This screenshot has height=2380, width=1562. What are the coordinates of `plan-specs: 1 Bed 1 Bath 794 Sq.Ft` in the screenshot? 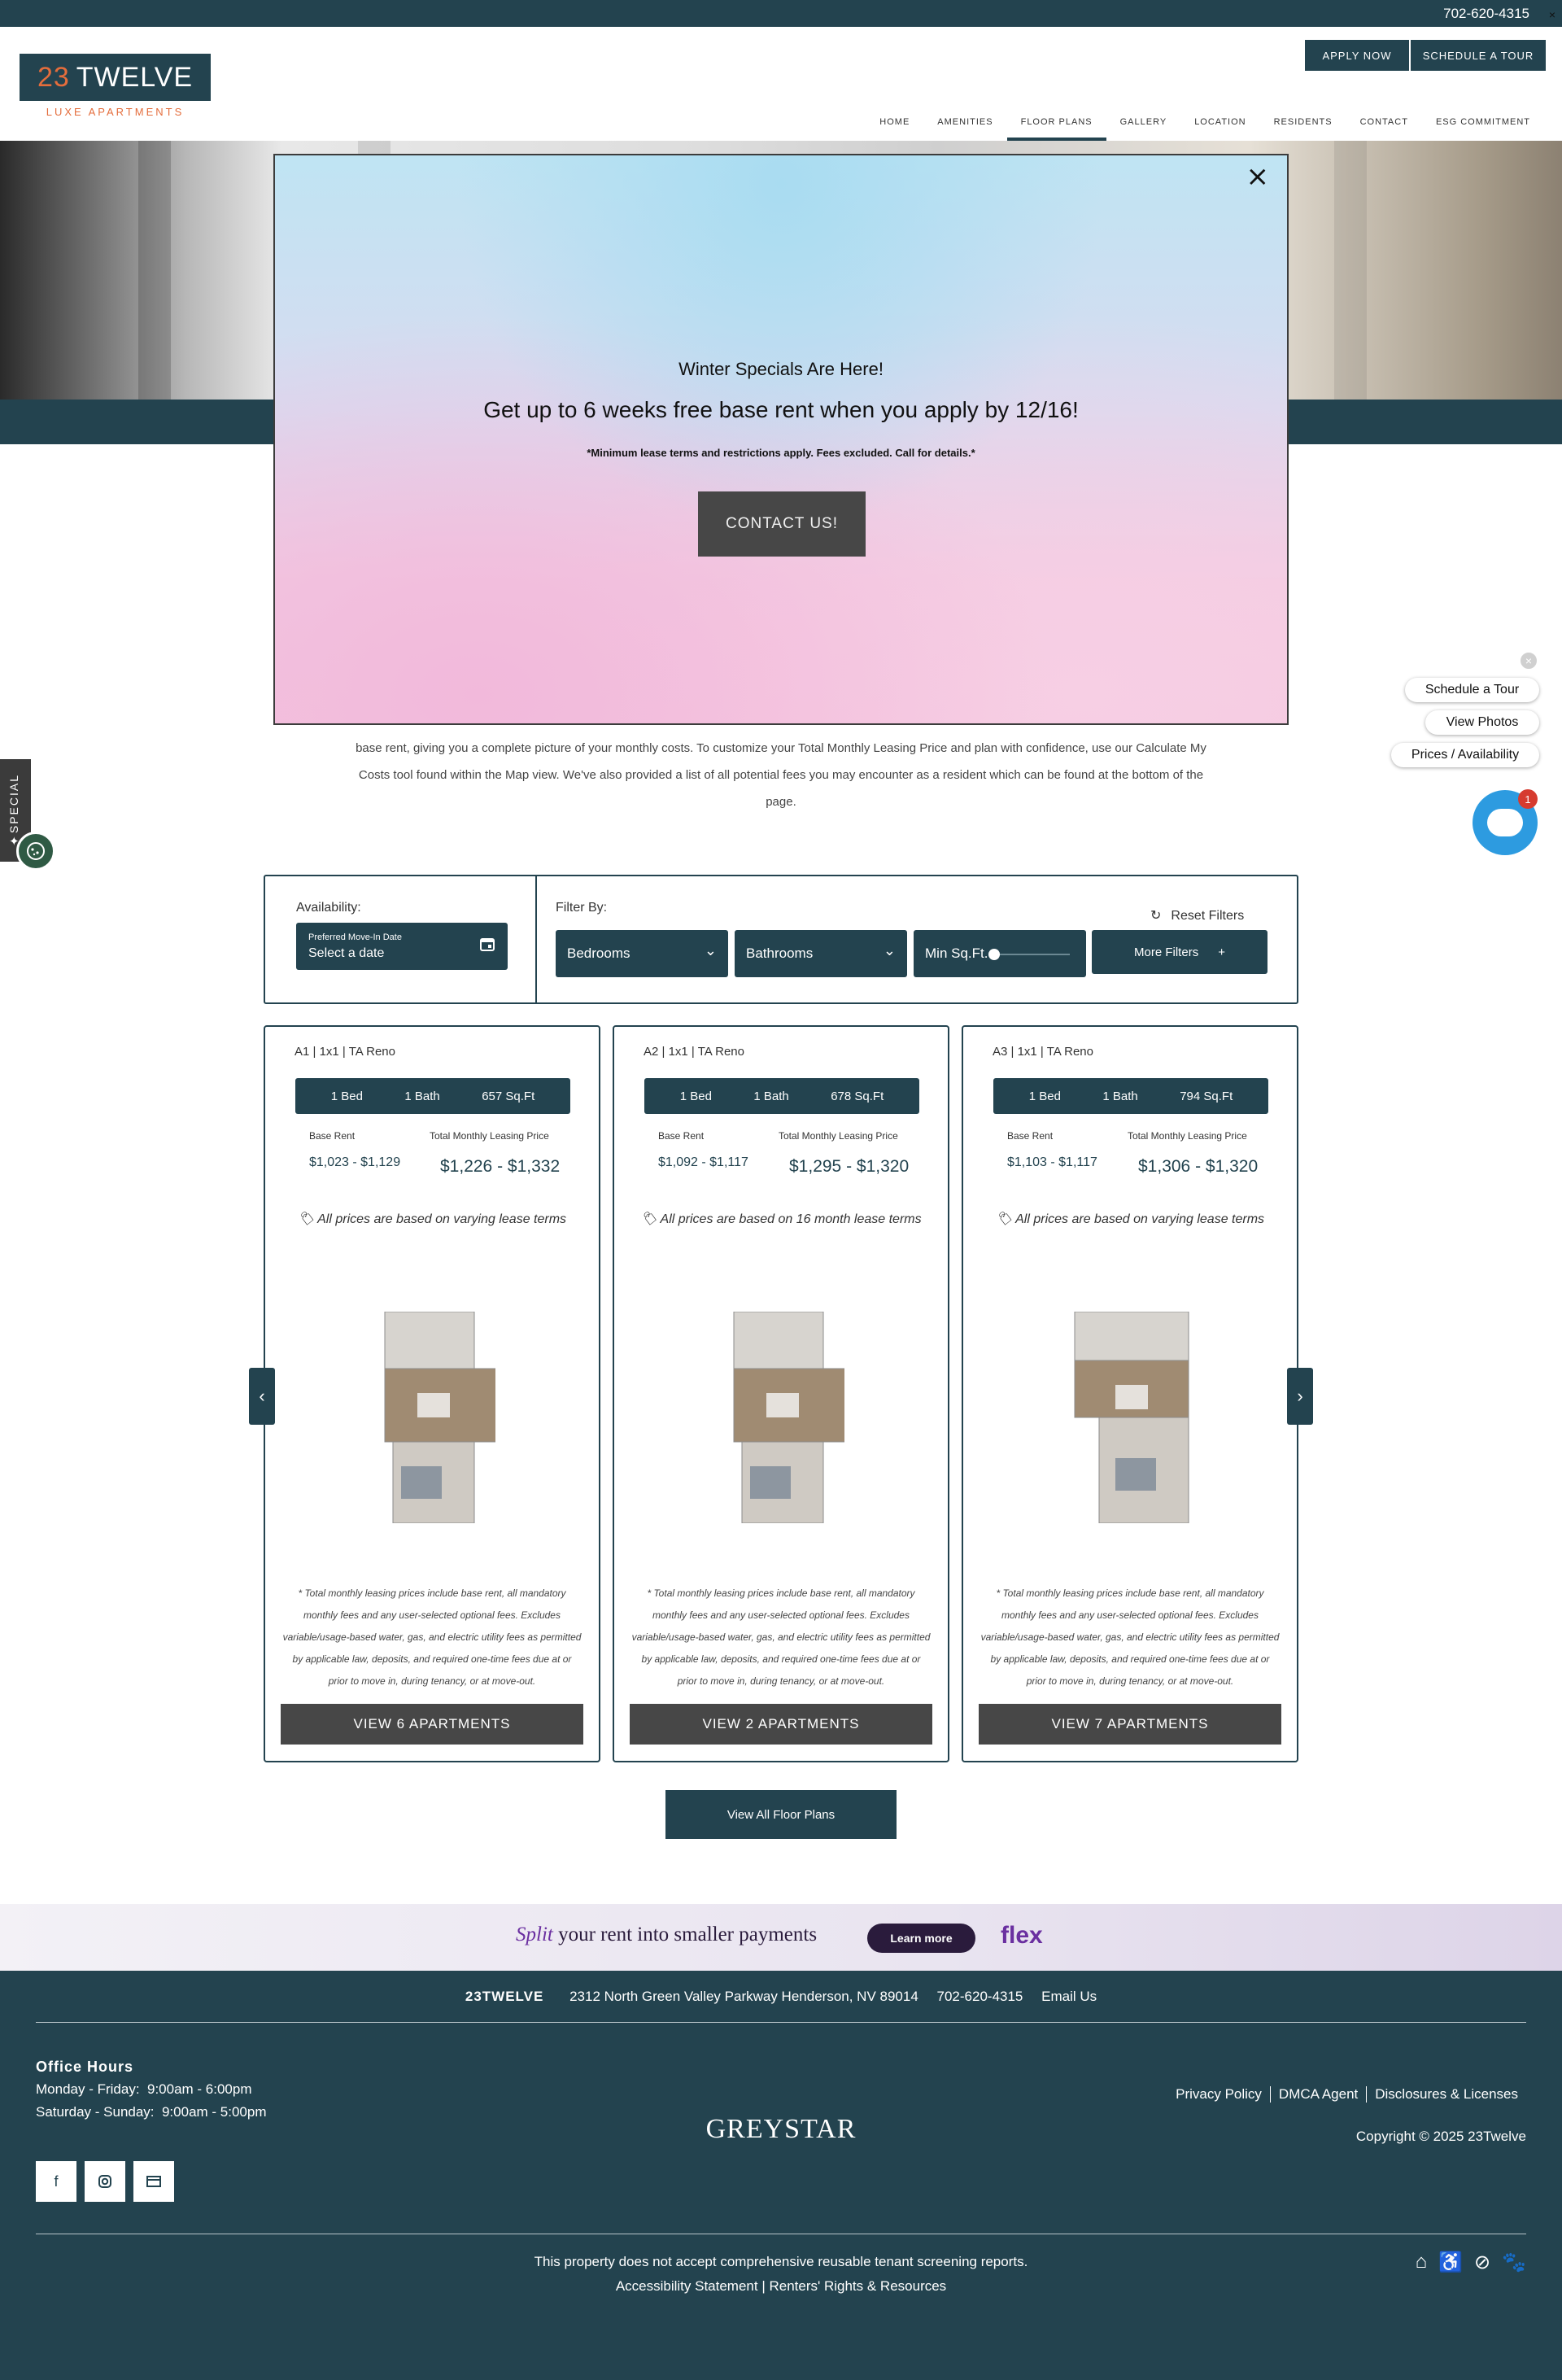 It's located at (1130, 1096).